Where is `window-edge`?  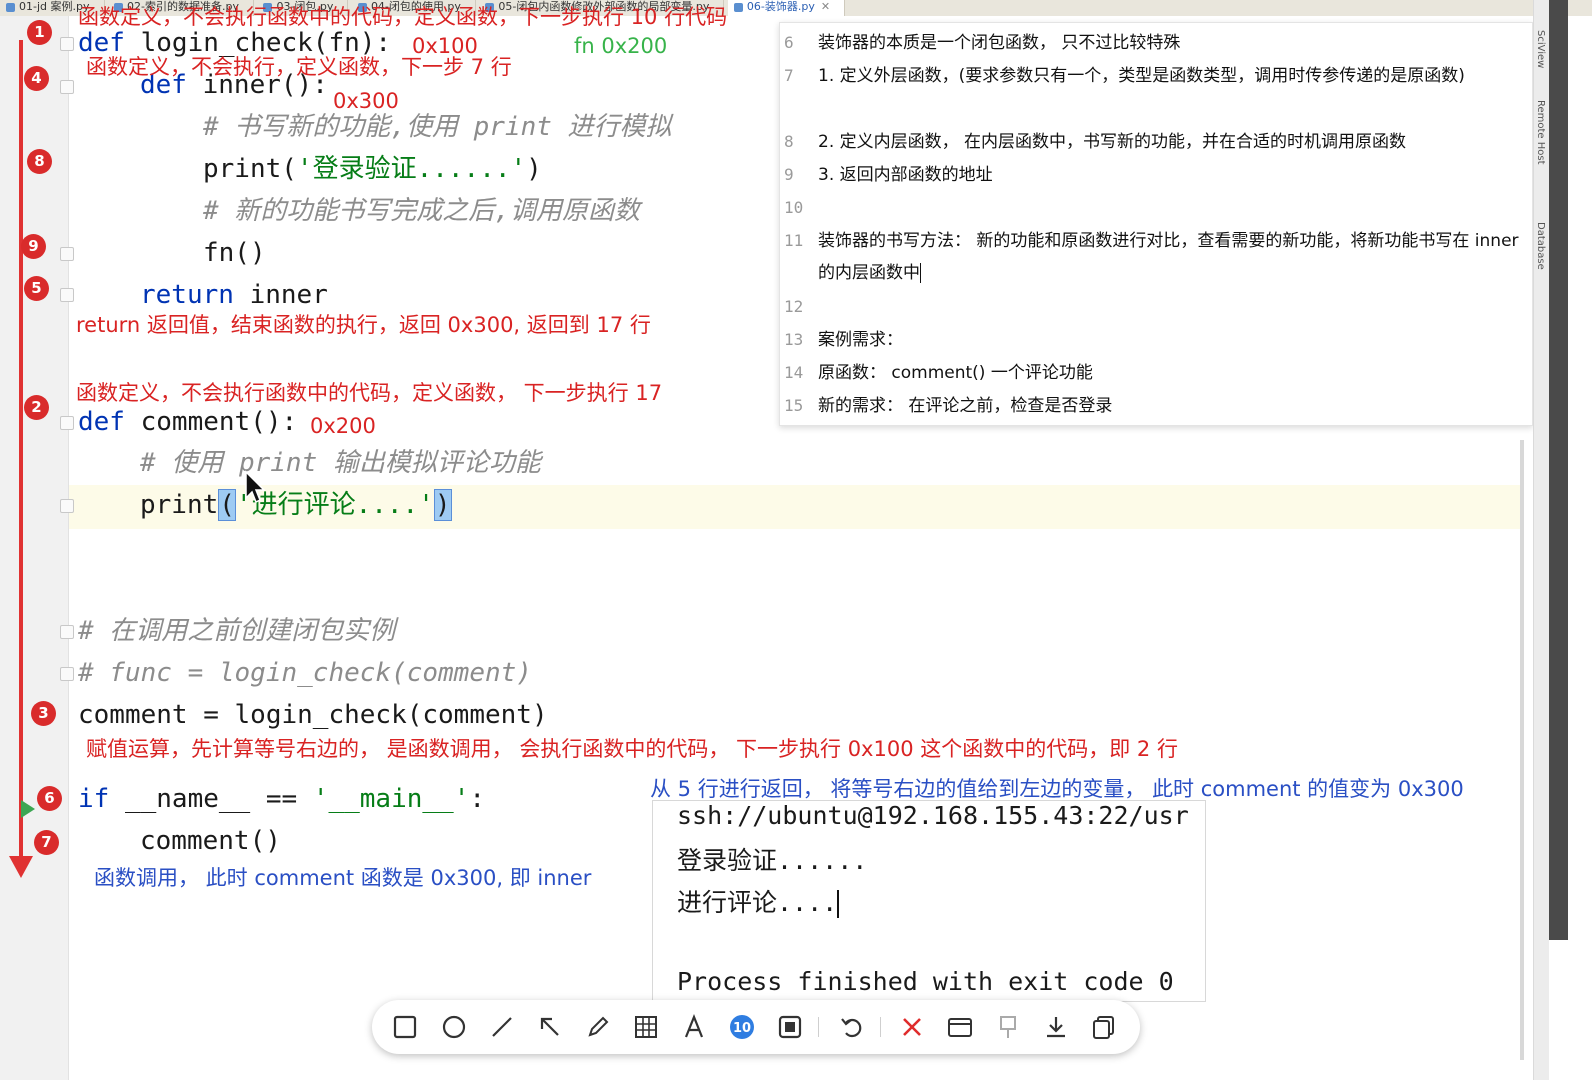
window-edge is located at coordinates (1558, 470).